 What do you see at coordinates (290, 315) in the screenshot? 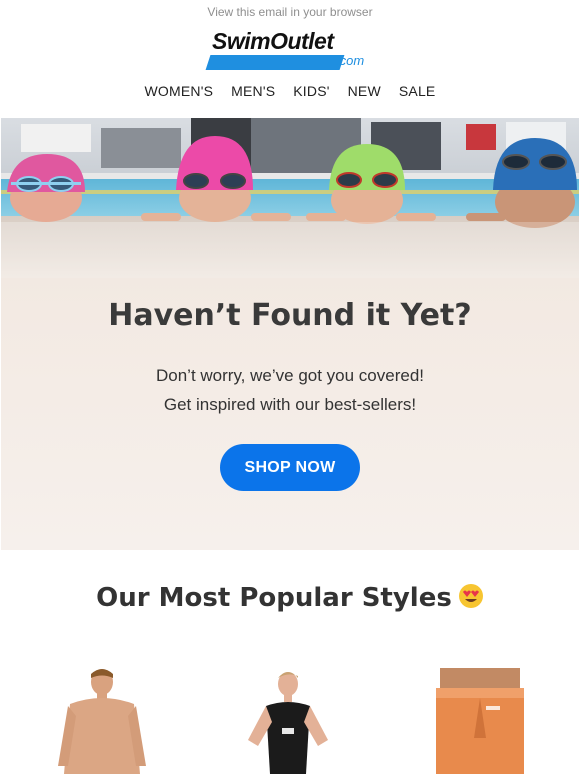
I see `hero-title: Haven’t Found it Yet?` at bounding box center [290, 315].